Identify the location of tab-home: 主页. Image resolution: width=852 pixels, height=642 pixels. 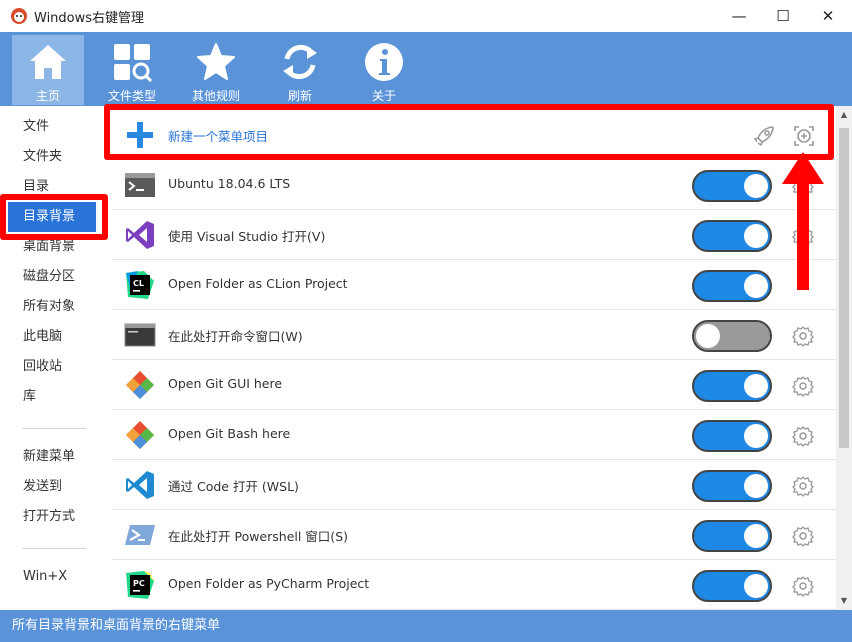
(48, 70).